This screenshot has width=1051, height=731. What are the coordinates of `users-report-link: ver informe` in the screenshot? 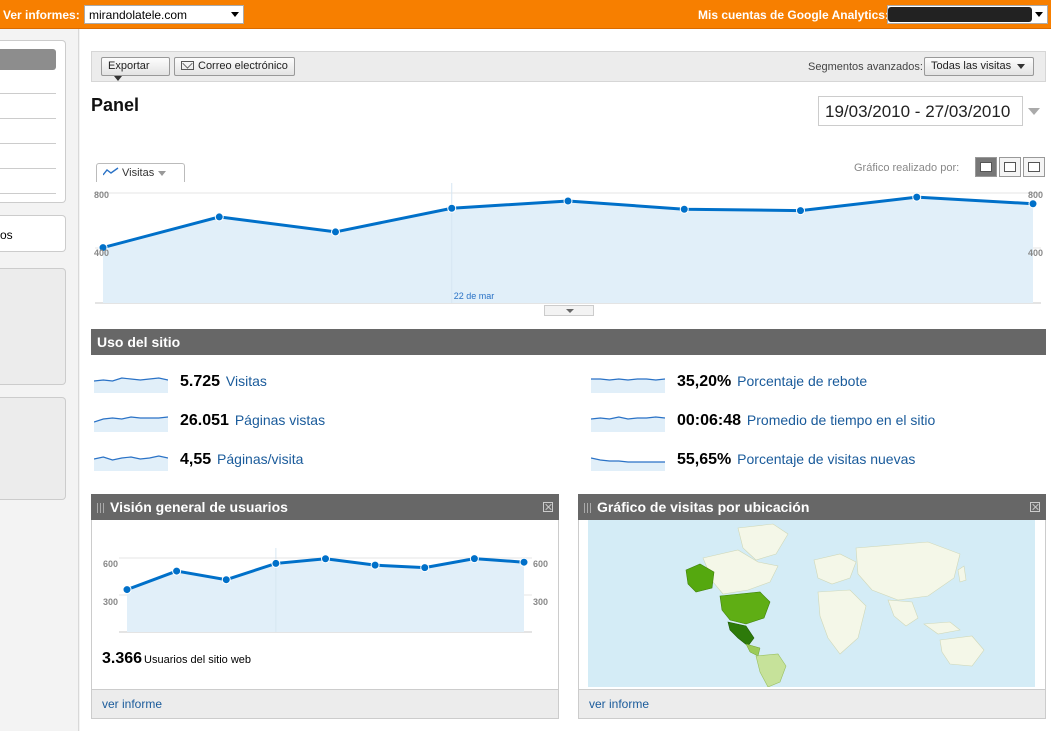 It's located at (132, 704).